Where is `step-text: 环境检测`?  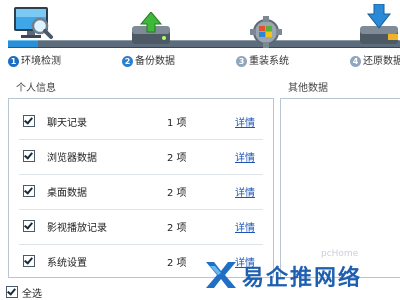 step-text: 环境检测 is located at coordinates (41, 61).